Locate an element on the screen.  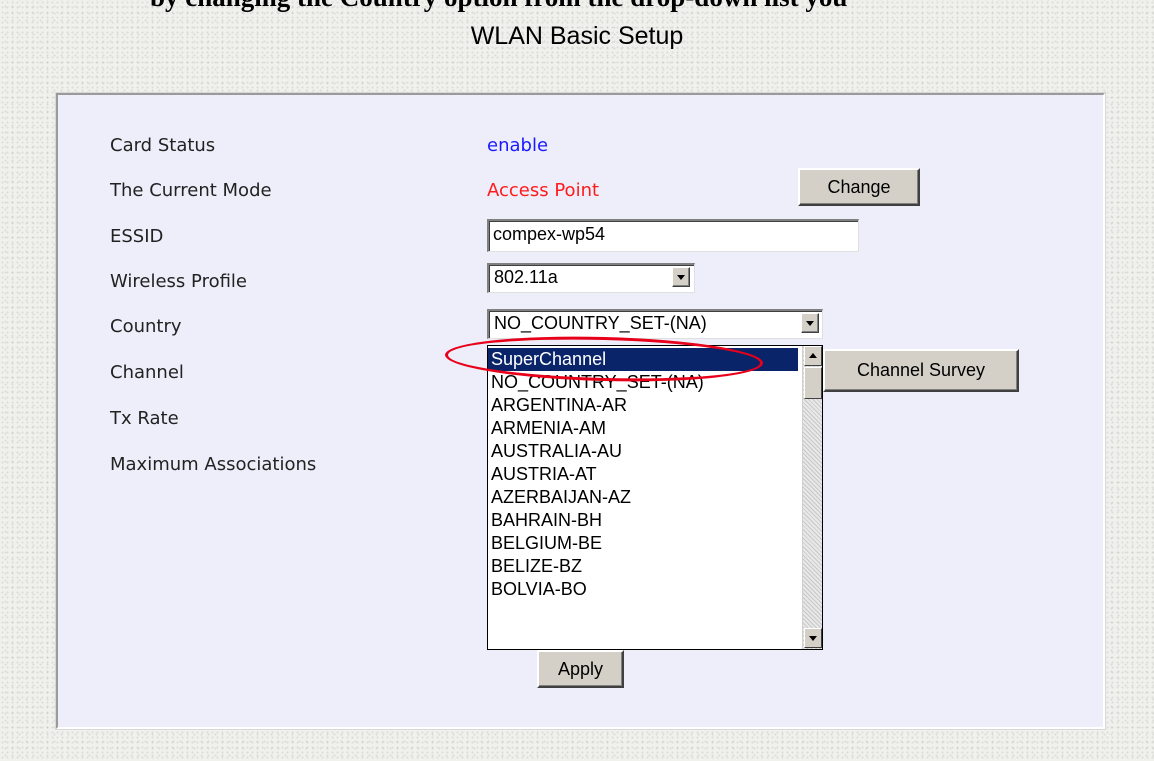
country-selected: NO_COUNTRY_SET-(NA) is located at coordinates (600, 323).